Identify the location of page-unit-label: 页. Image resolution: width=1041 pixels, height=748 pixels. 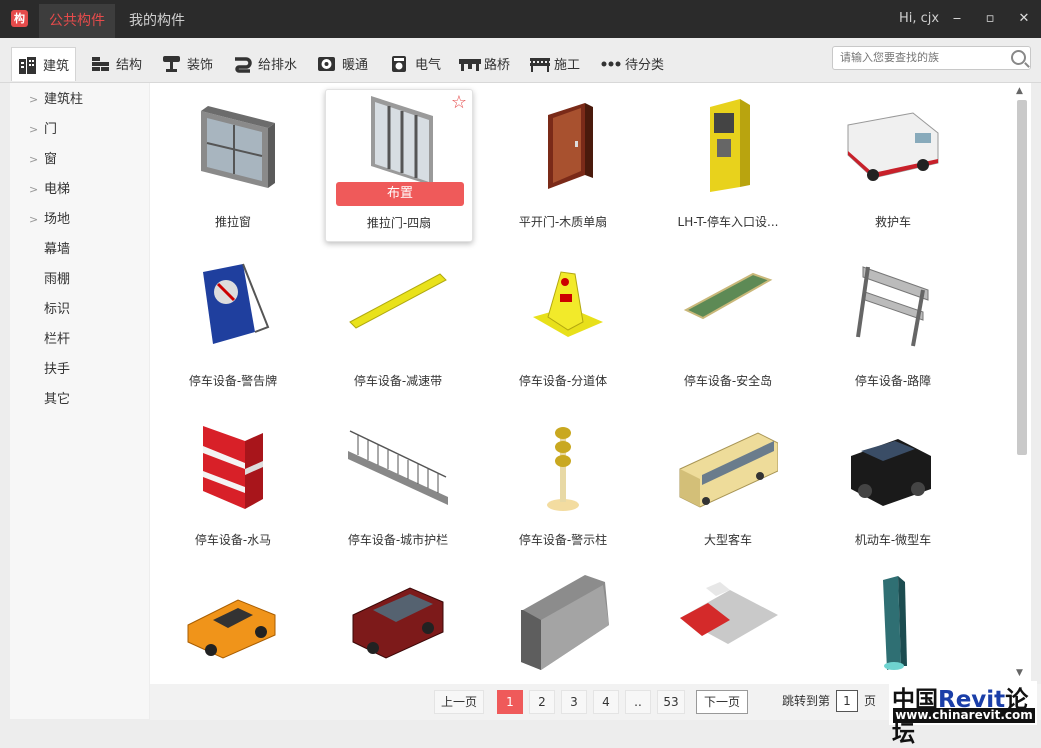
(870, 701).